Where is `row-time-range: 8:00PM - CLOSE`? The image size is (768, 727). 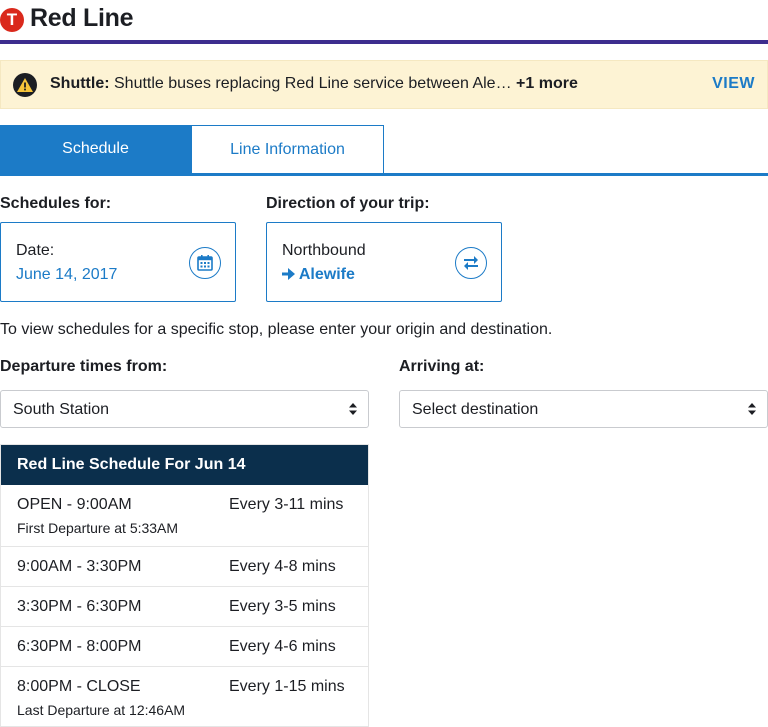 row-time-range: 8:00PM - CLOSE is located at coordinates (79, 686).